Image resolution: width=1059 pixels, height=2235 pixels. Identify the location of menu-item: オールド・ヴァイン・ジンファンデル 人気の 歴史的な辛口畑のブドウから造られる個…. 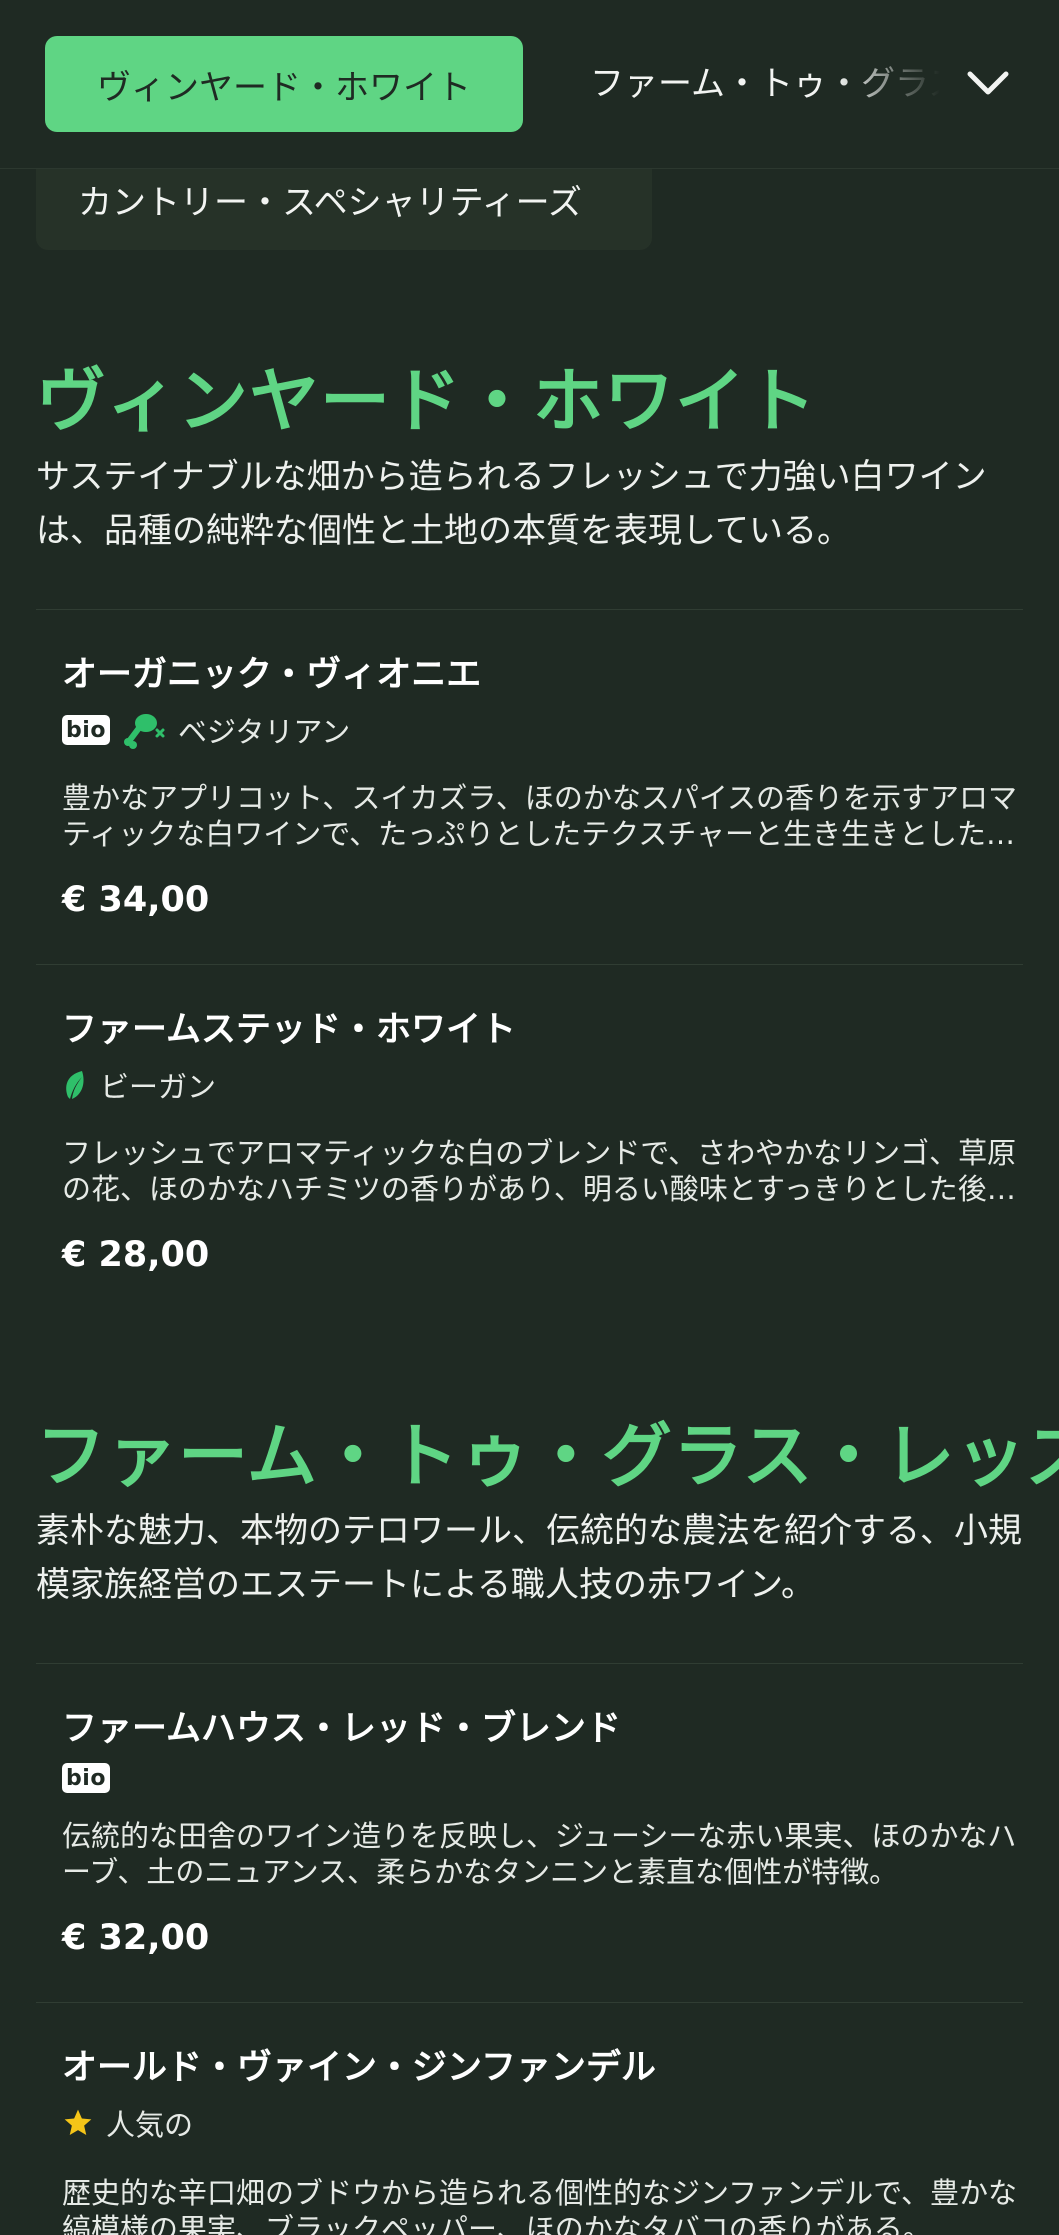
(529, 2119).